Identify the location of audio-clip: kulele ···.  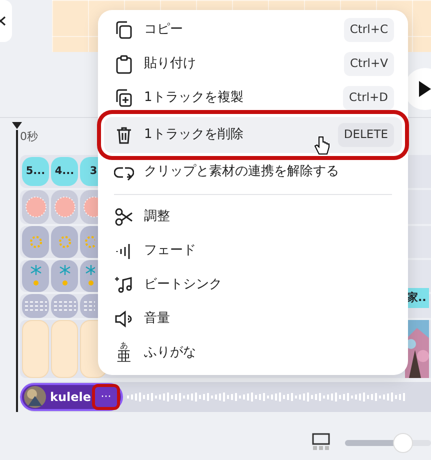
(72, 397).